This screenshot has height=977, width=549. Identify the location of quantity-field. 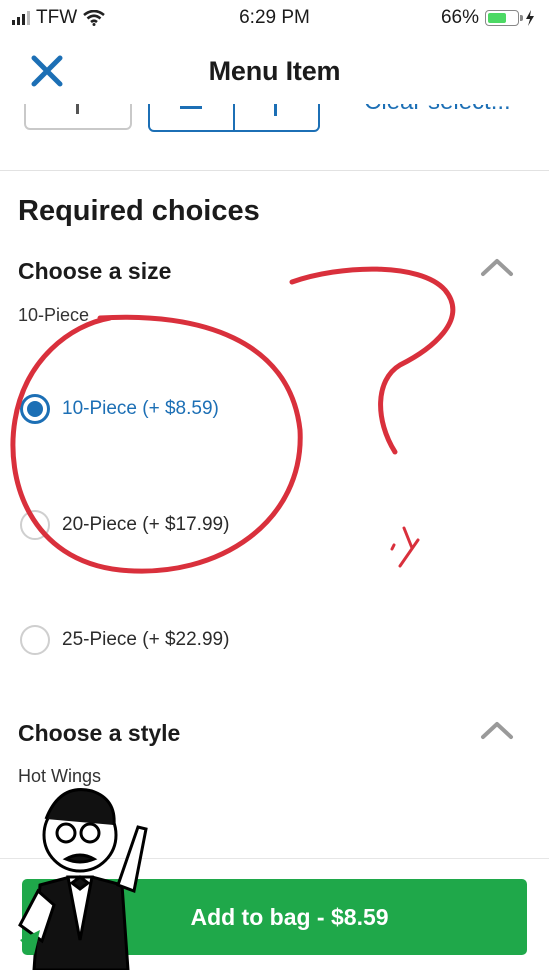
(78, 117).